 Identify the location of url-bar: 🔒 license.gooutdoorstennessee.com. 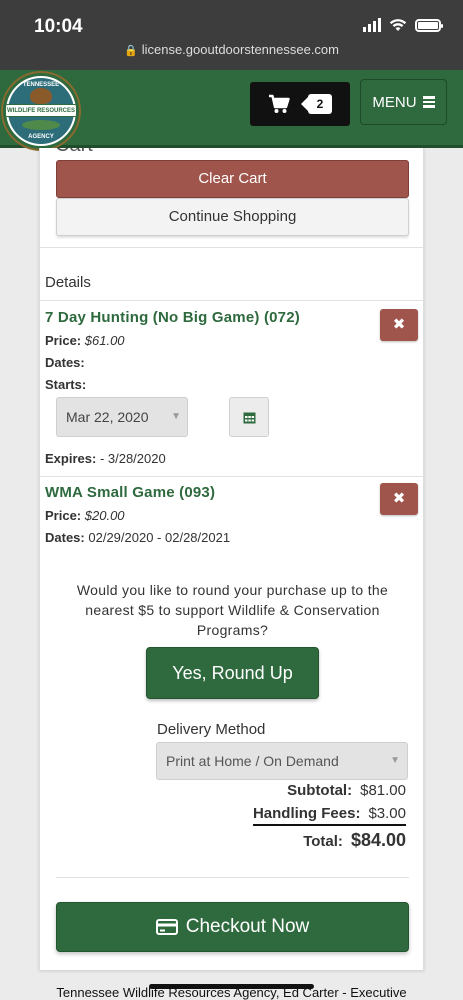
(231, 49).